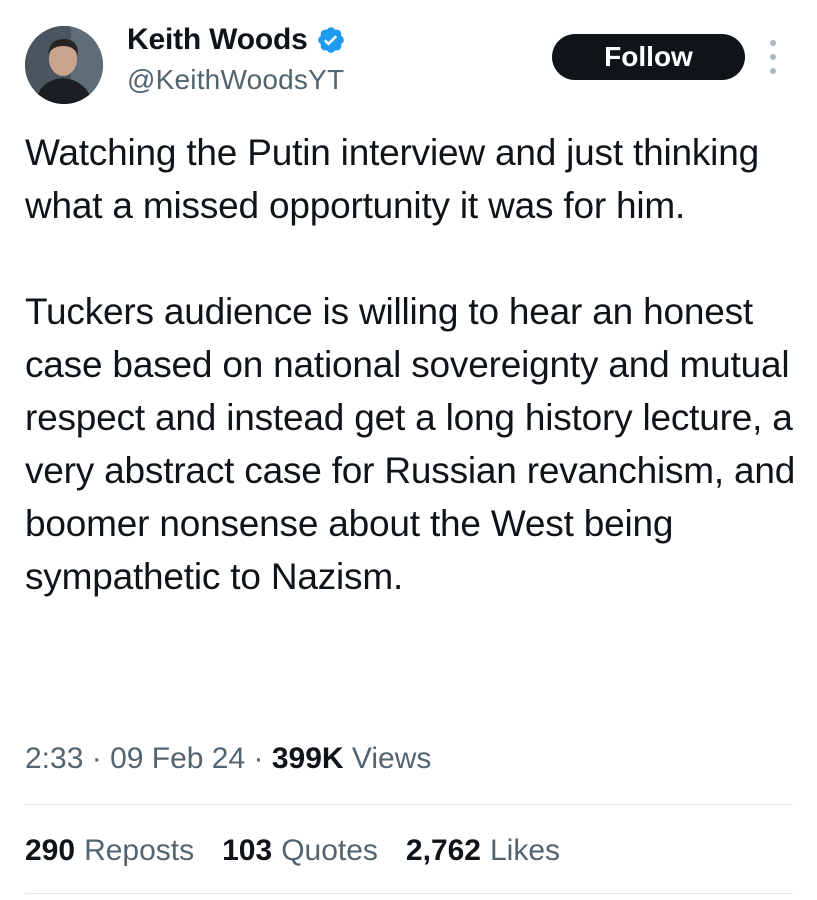 The width and height of the screenshot is (817, 900). I want to click on avatar, so click(64, 65).